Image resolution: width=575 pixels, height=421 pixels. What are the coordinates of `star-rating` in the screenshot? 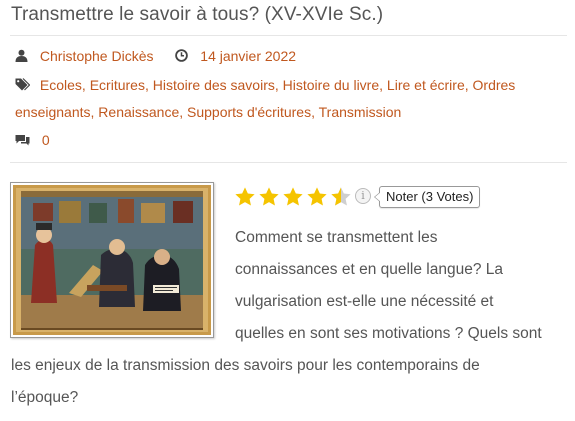 It's located at (294, 197).